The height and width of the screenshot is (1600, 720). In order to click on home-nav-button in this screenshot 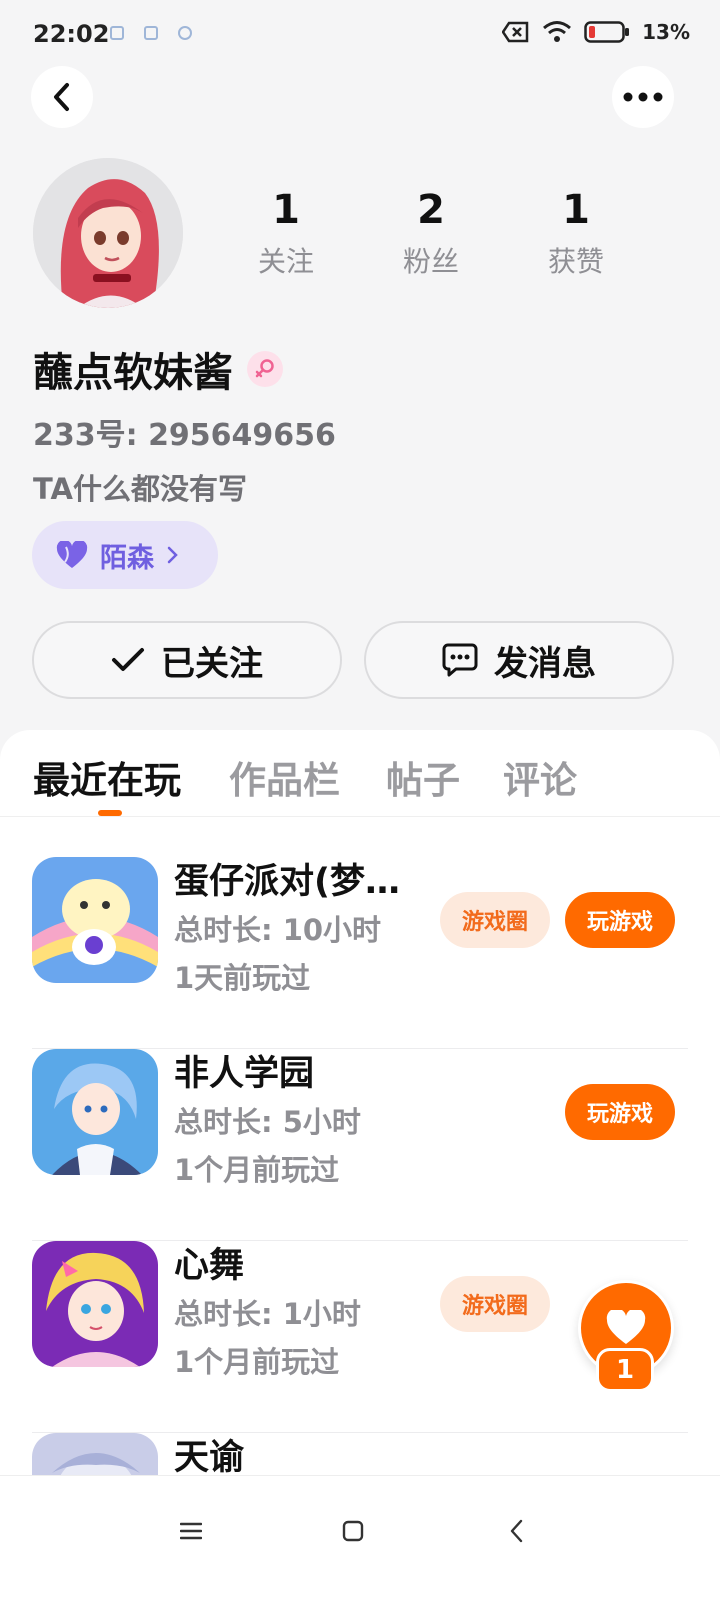, I will do `click(353, 1531)`.